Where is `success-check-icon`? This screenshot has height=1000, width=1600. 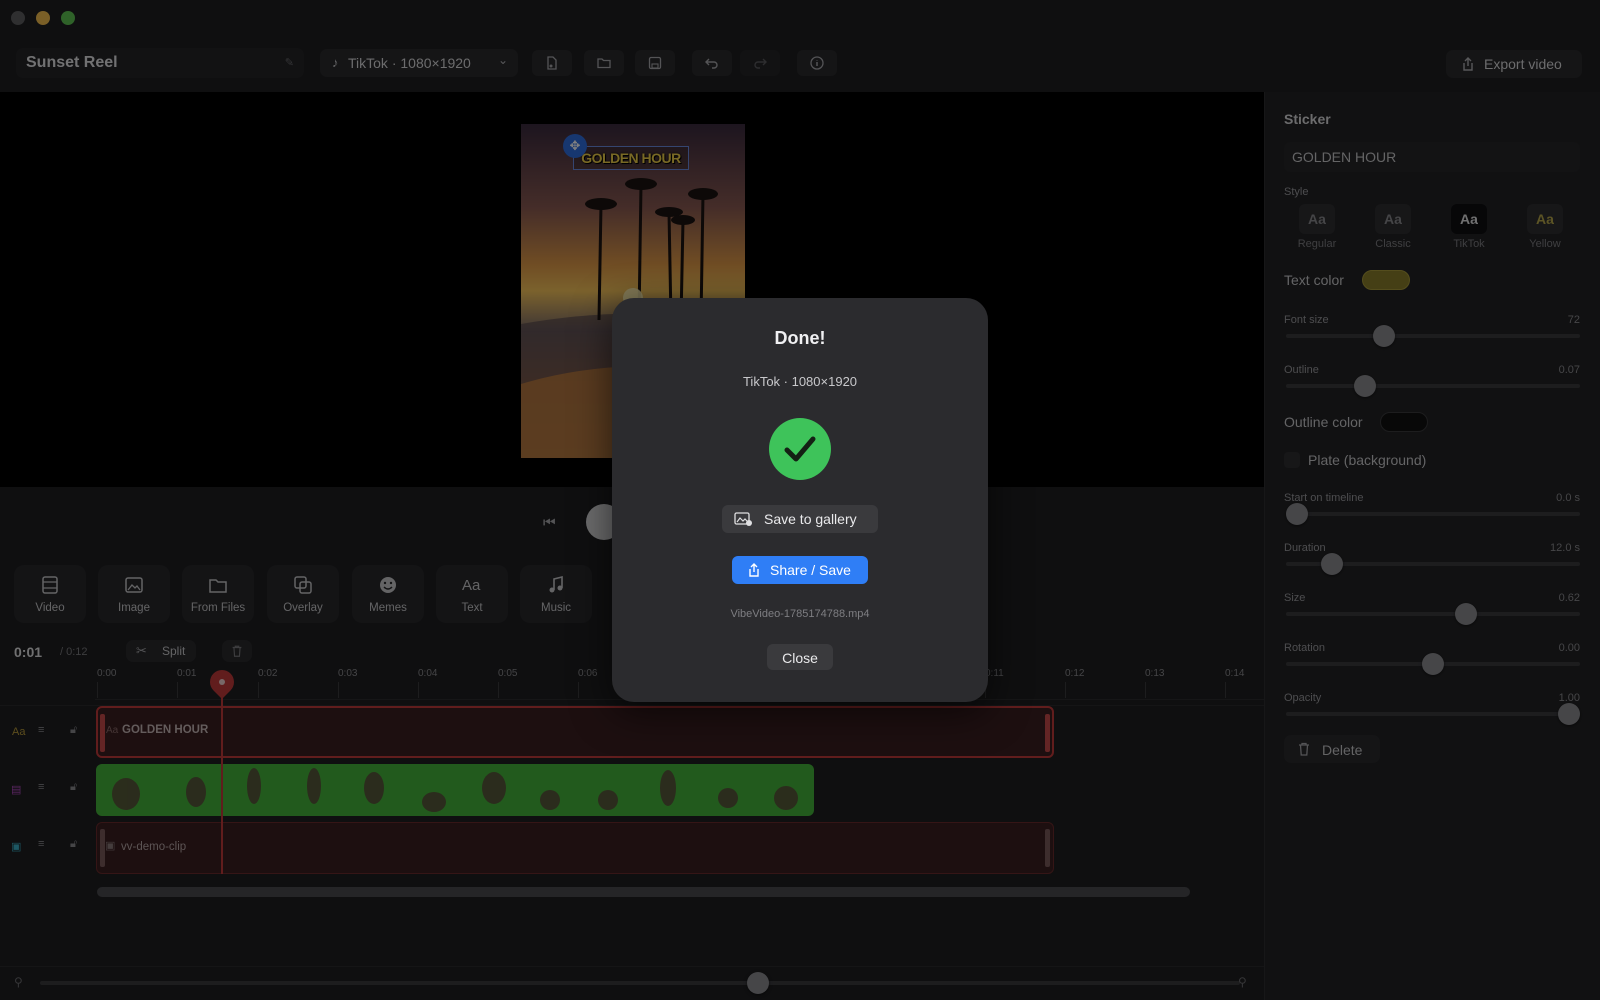 success-check-icon is located at coordinates (800, 449).